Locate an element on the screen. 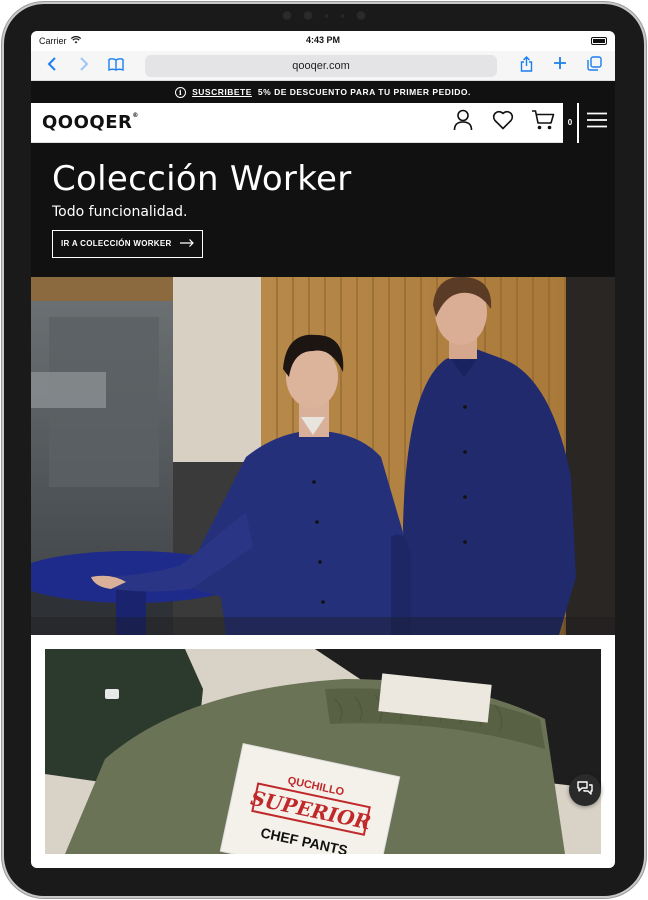  account-button is located at coordinates (463, 123).